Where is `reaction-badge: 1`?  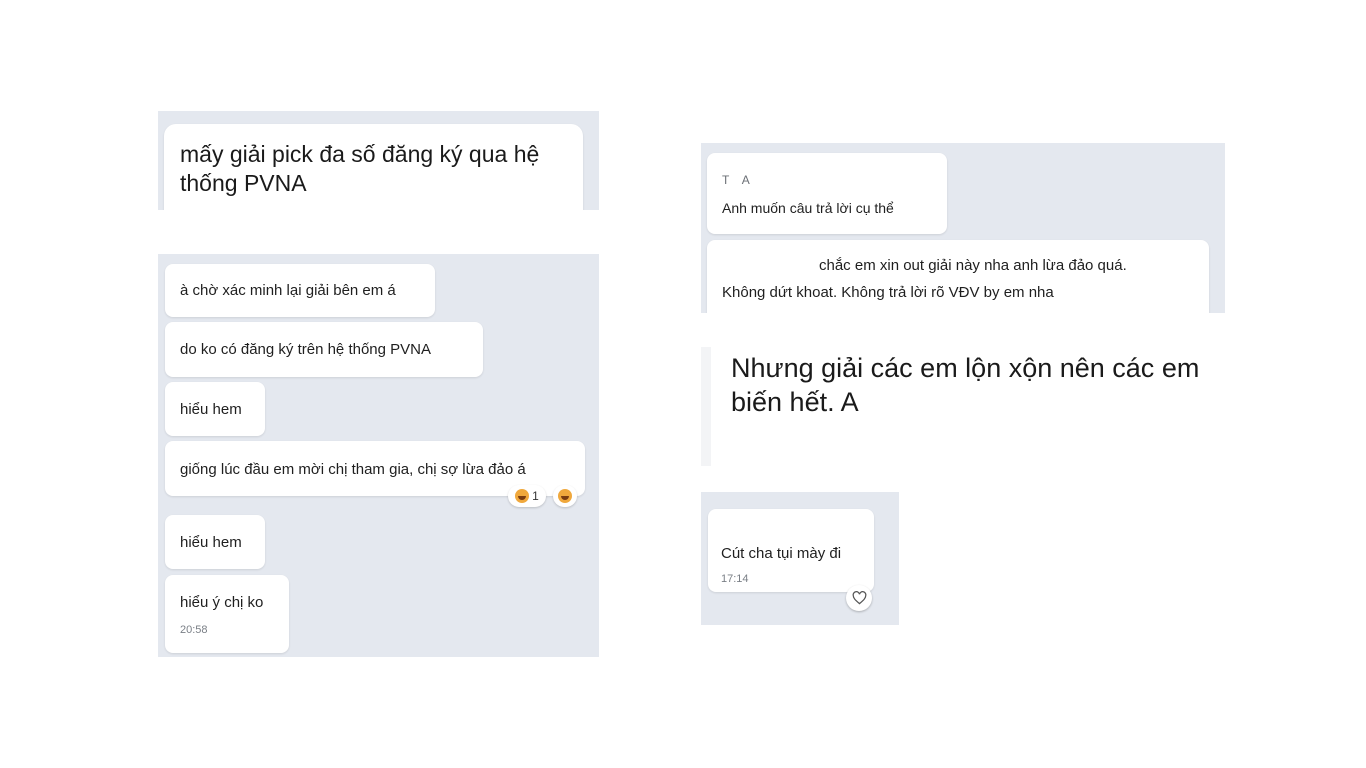 reaction-badge: 1 is located at coordinates (527, 496).